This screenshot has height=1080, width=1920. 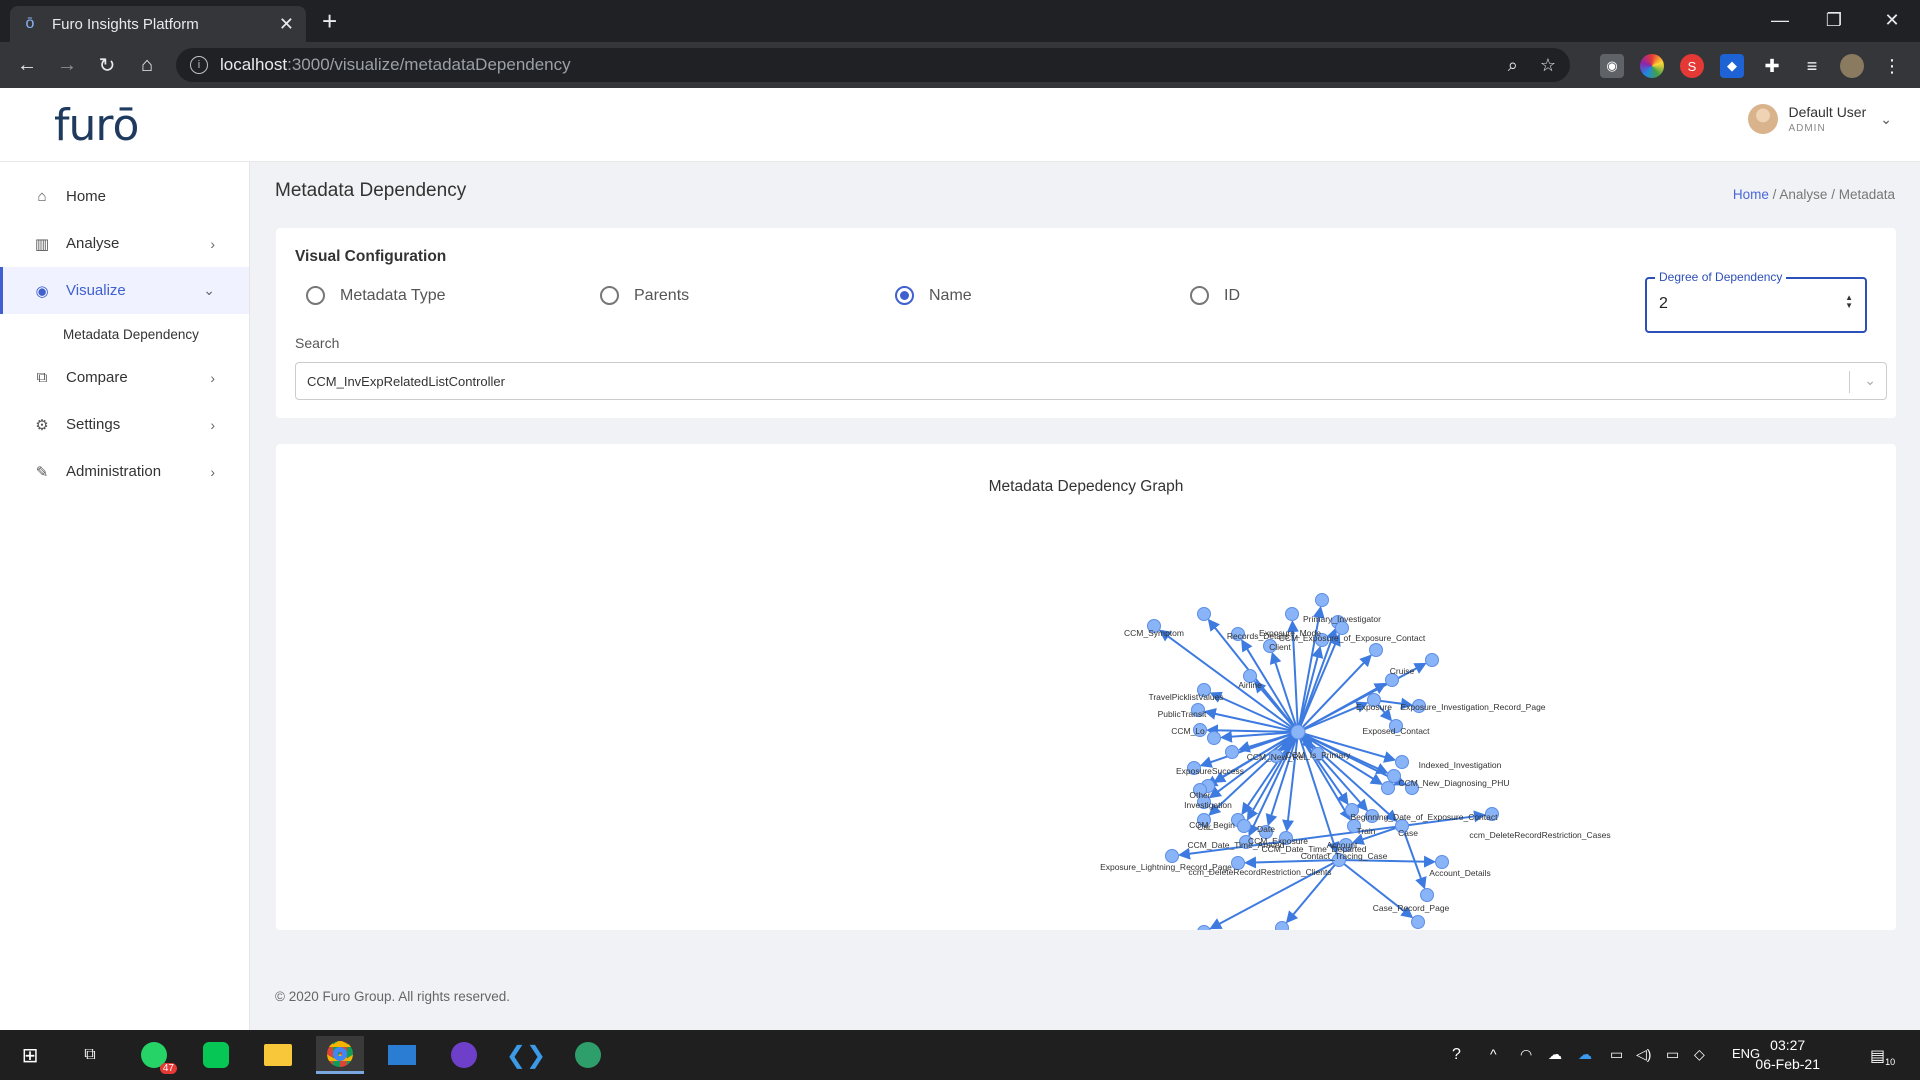 What do you see at coordinates (1756, 301) in the screenshot?
I see `degree-of-dependency-input: Degree of Dependency 2 ▲ ▼` at bounding box center [1756, 301].